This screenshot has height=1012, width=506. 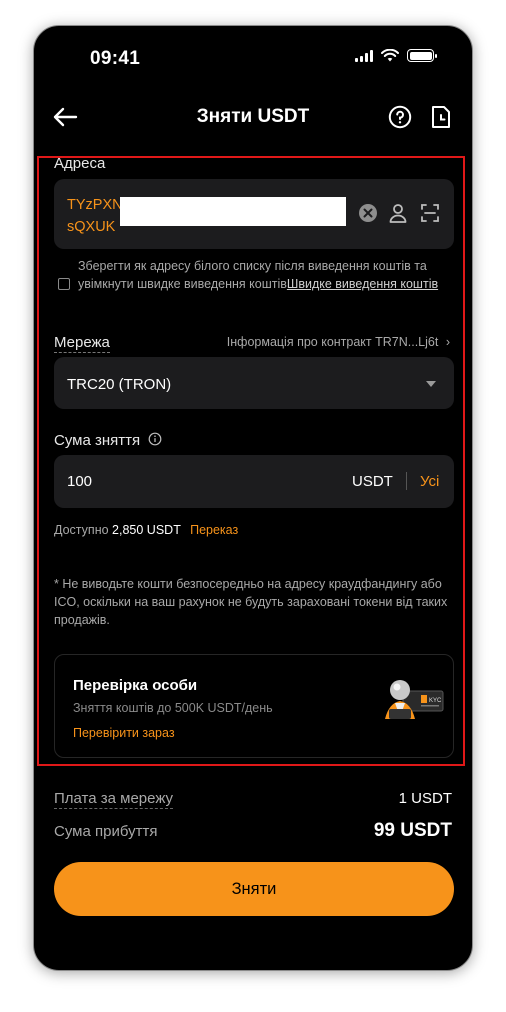 I want to click on amount-input, so click(x=254, y=481).